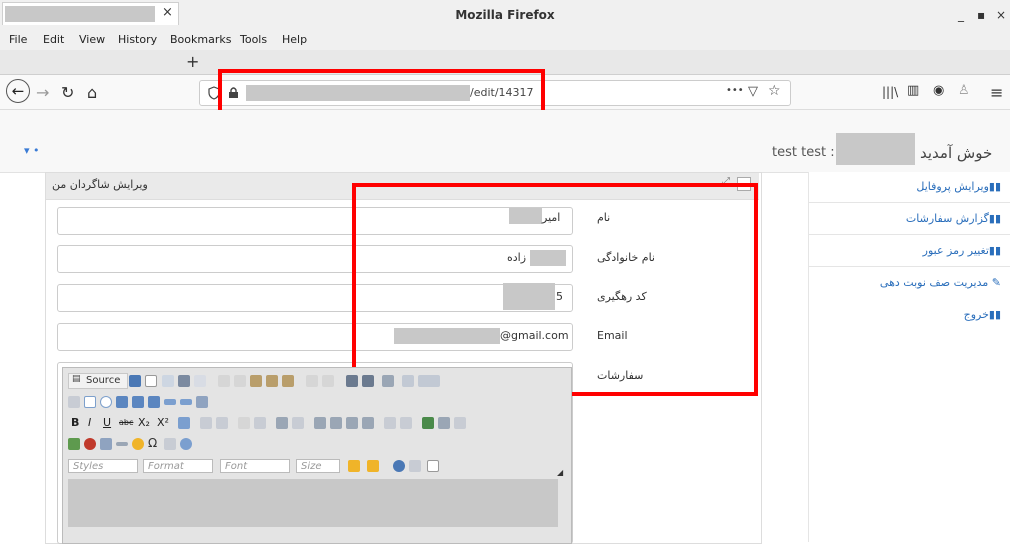  Describe the element at coordinates (1001, 15) in the screenshot. I see `close-window-button: ×` at that location.